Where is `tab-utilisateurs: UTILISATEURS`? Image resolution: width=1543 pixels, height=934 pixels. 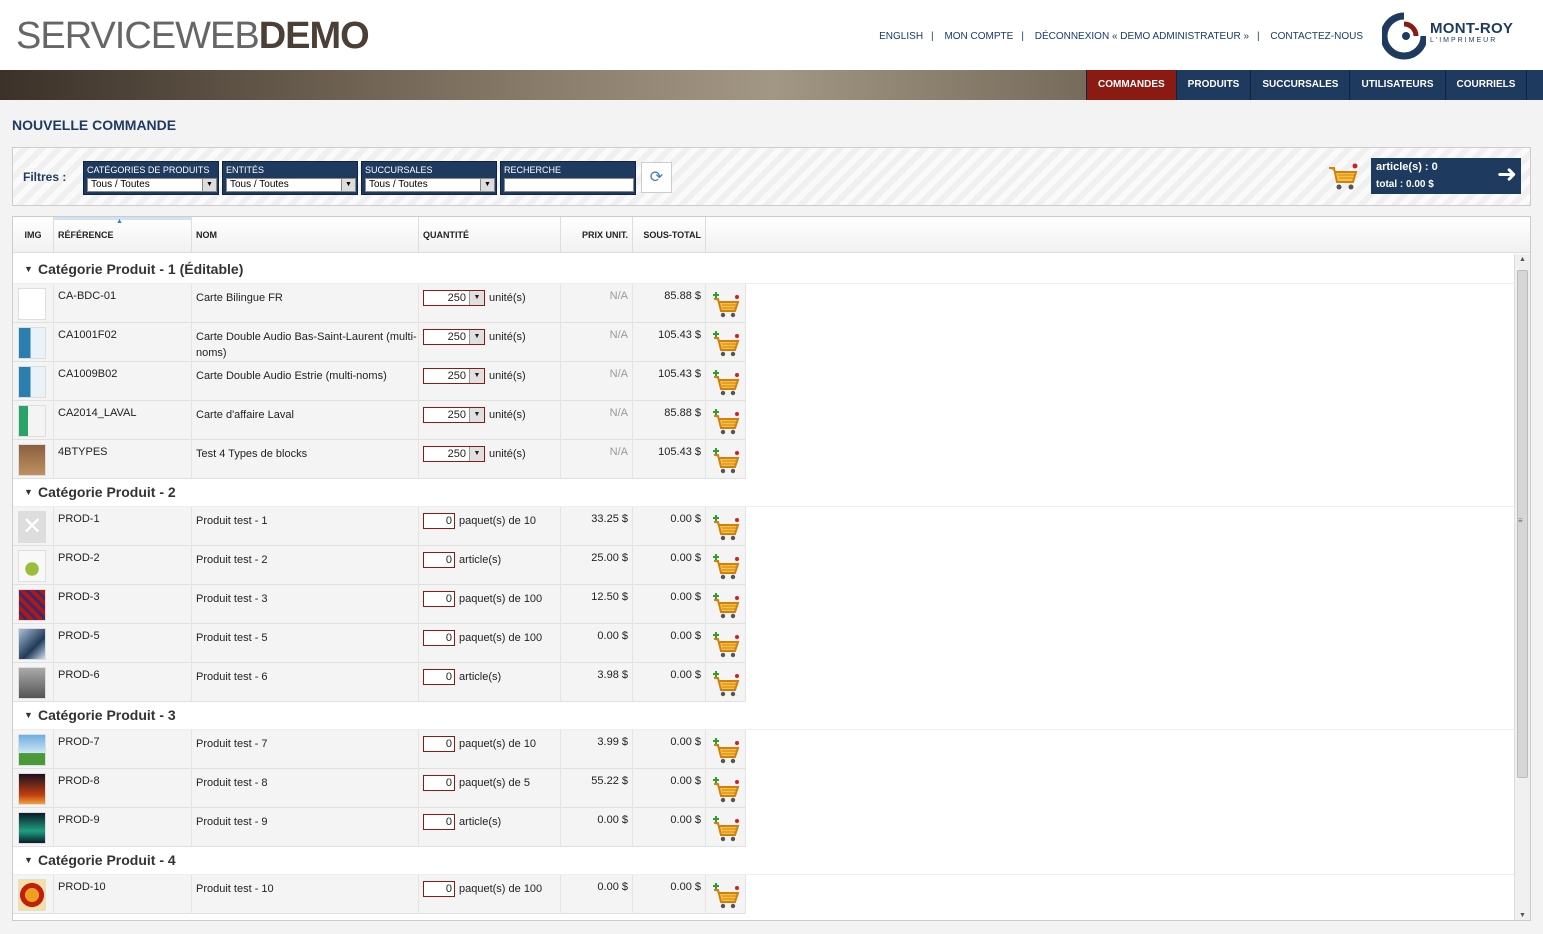
tab-utilisateurs: UTILISATEURS is located at coordinates (1397, 85).